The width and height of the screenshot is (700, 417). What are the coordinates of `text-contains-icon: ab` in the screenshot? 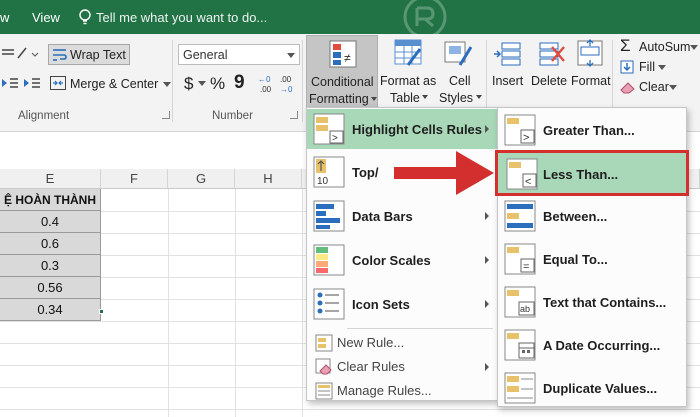 It's located at (520, 302).